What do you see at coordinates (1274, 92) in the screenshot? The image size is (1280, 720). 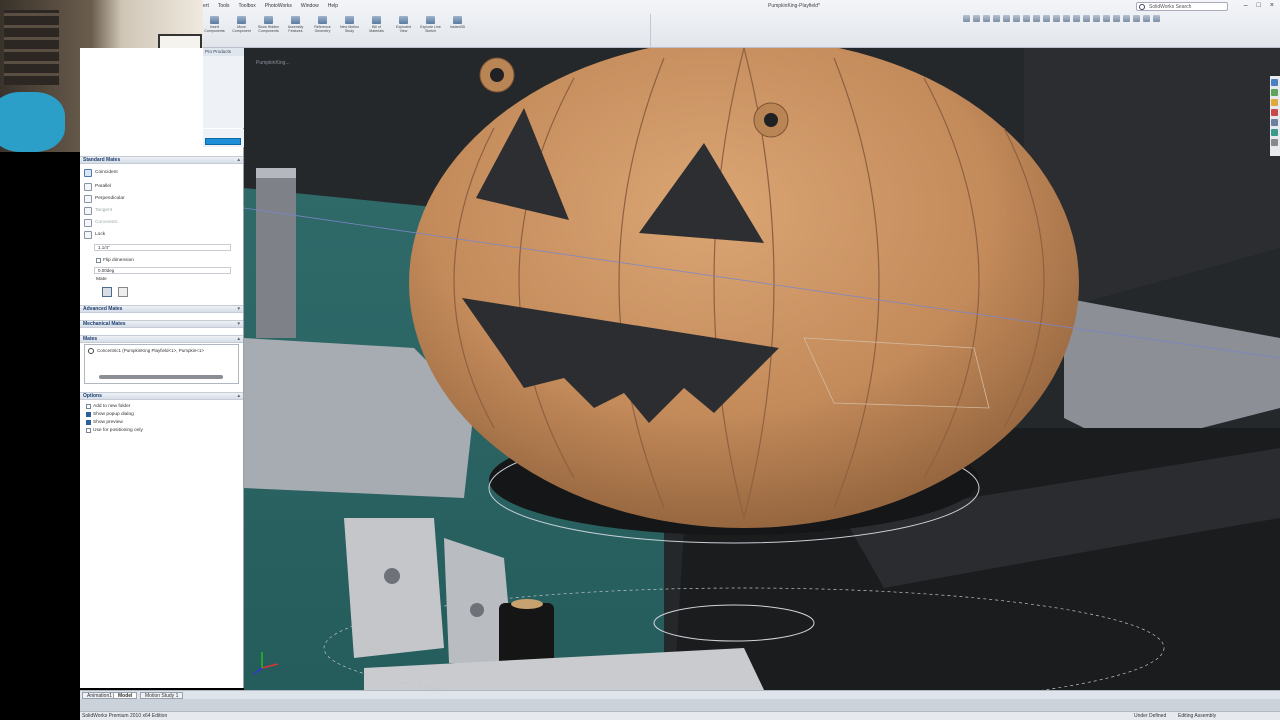 I see `design-library-icon` at bounding box center [1274, 92].